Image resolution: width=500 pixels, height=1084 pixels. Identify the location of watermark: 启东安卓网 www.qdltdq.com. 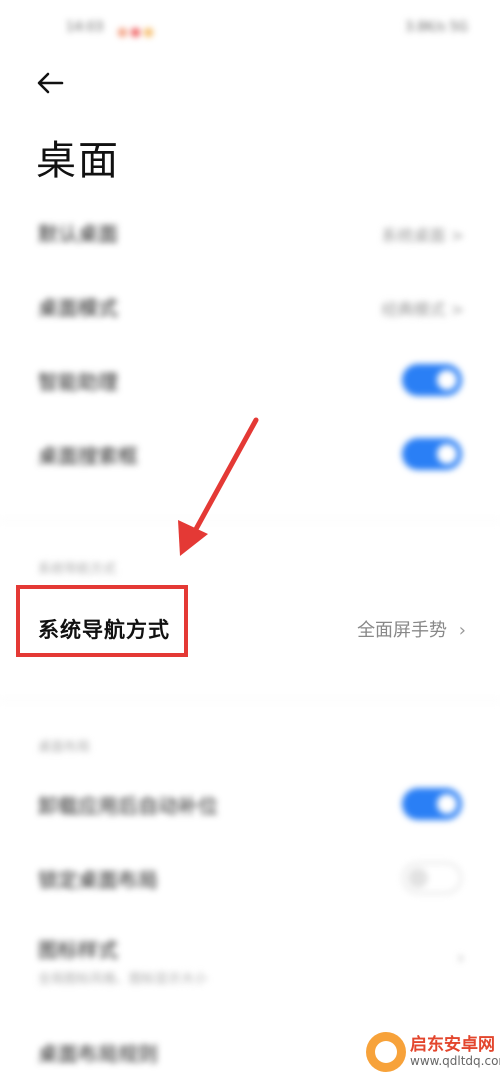
(433, 1052).